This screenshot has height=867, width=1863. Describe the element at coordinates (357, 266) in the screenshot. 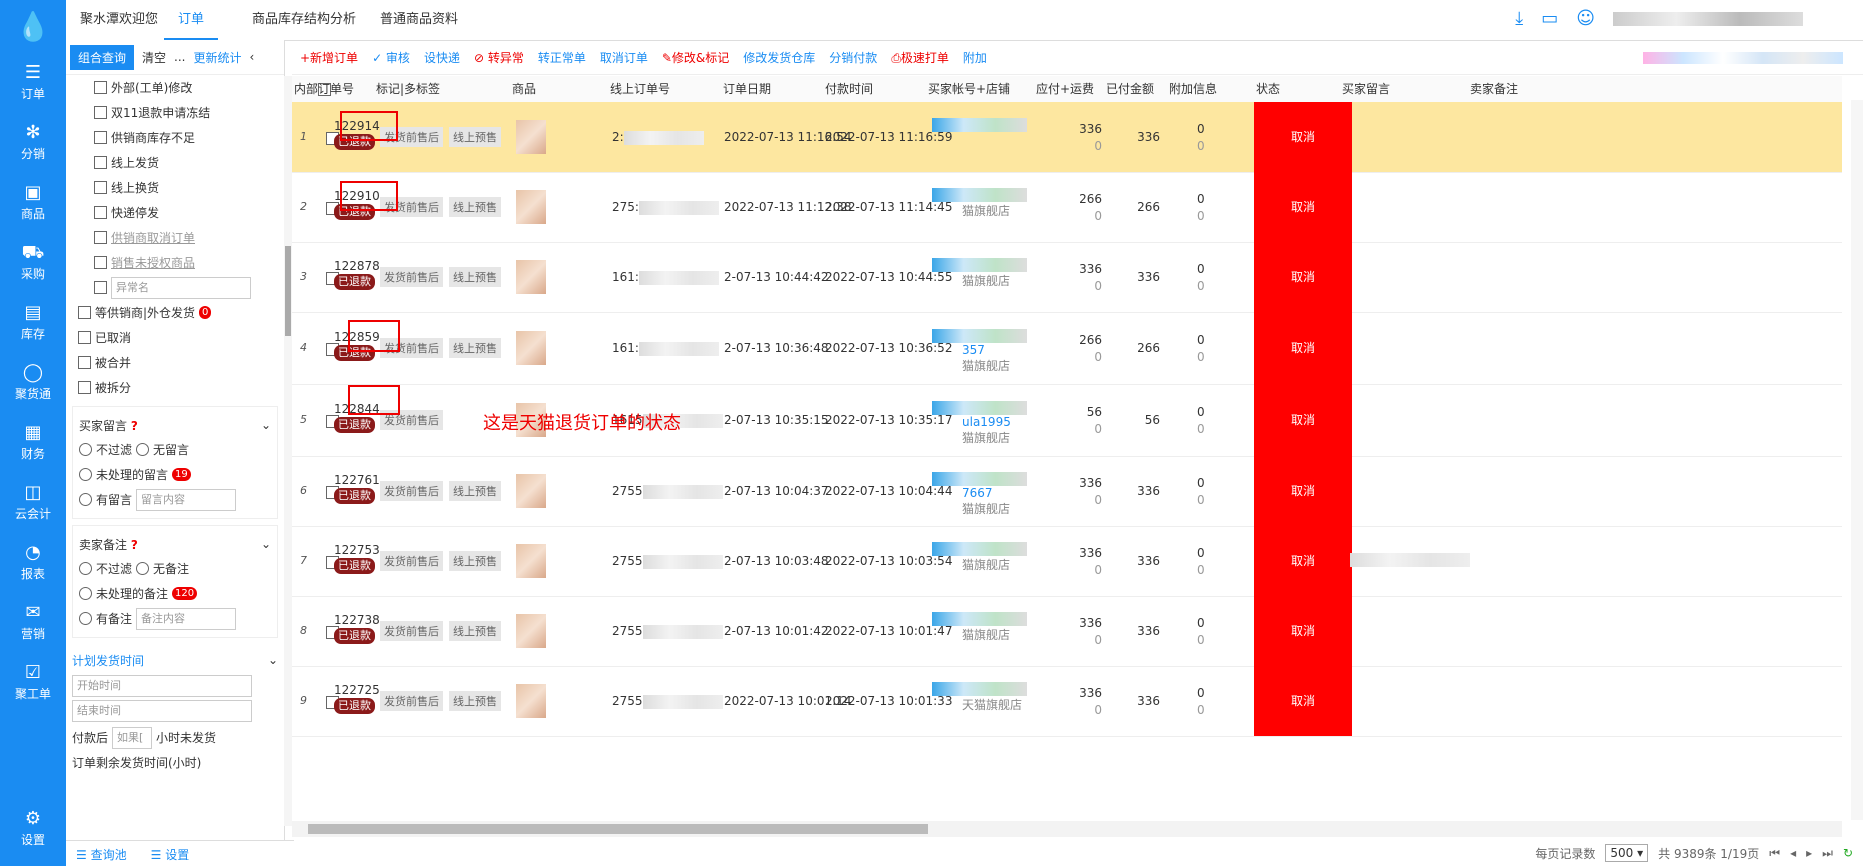

I see `order-id: 122878` at that location.